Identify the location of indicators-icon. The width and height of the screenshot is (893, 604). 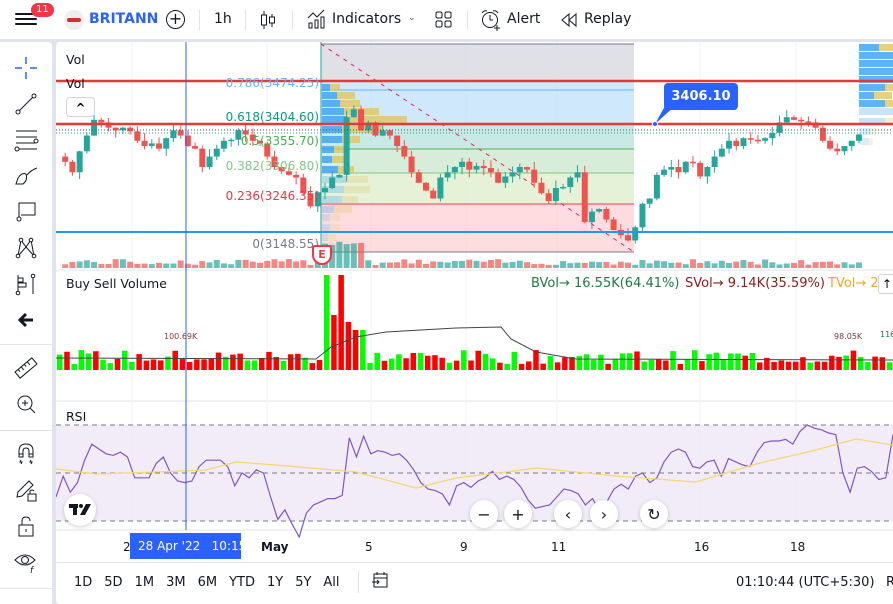
(317, 21).